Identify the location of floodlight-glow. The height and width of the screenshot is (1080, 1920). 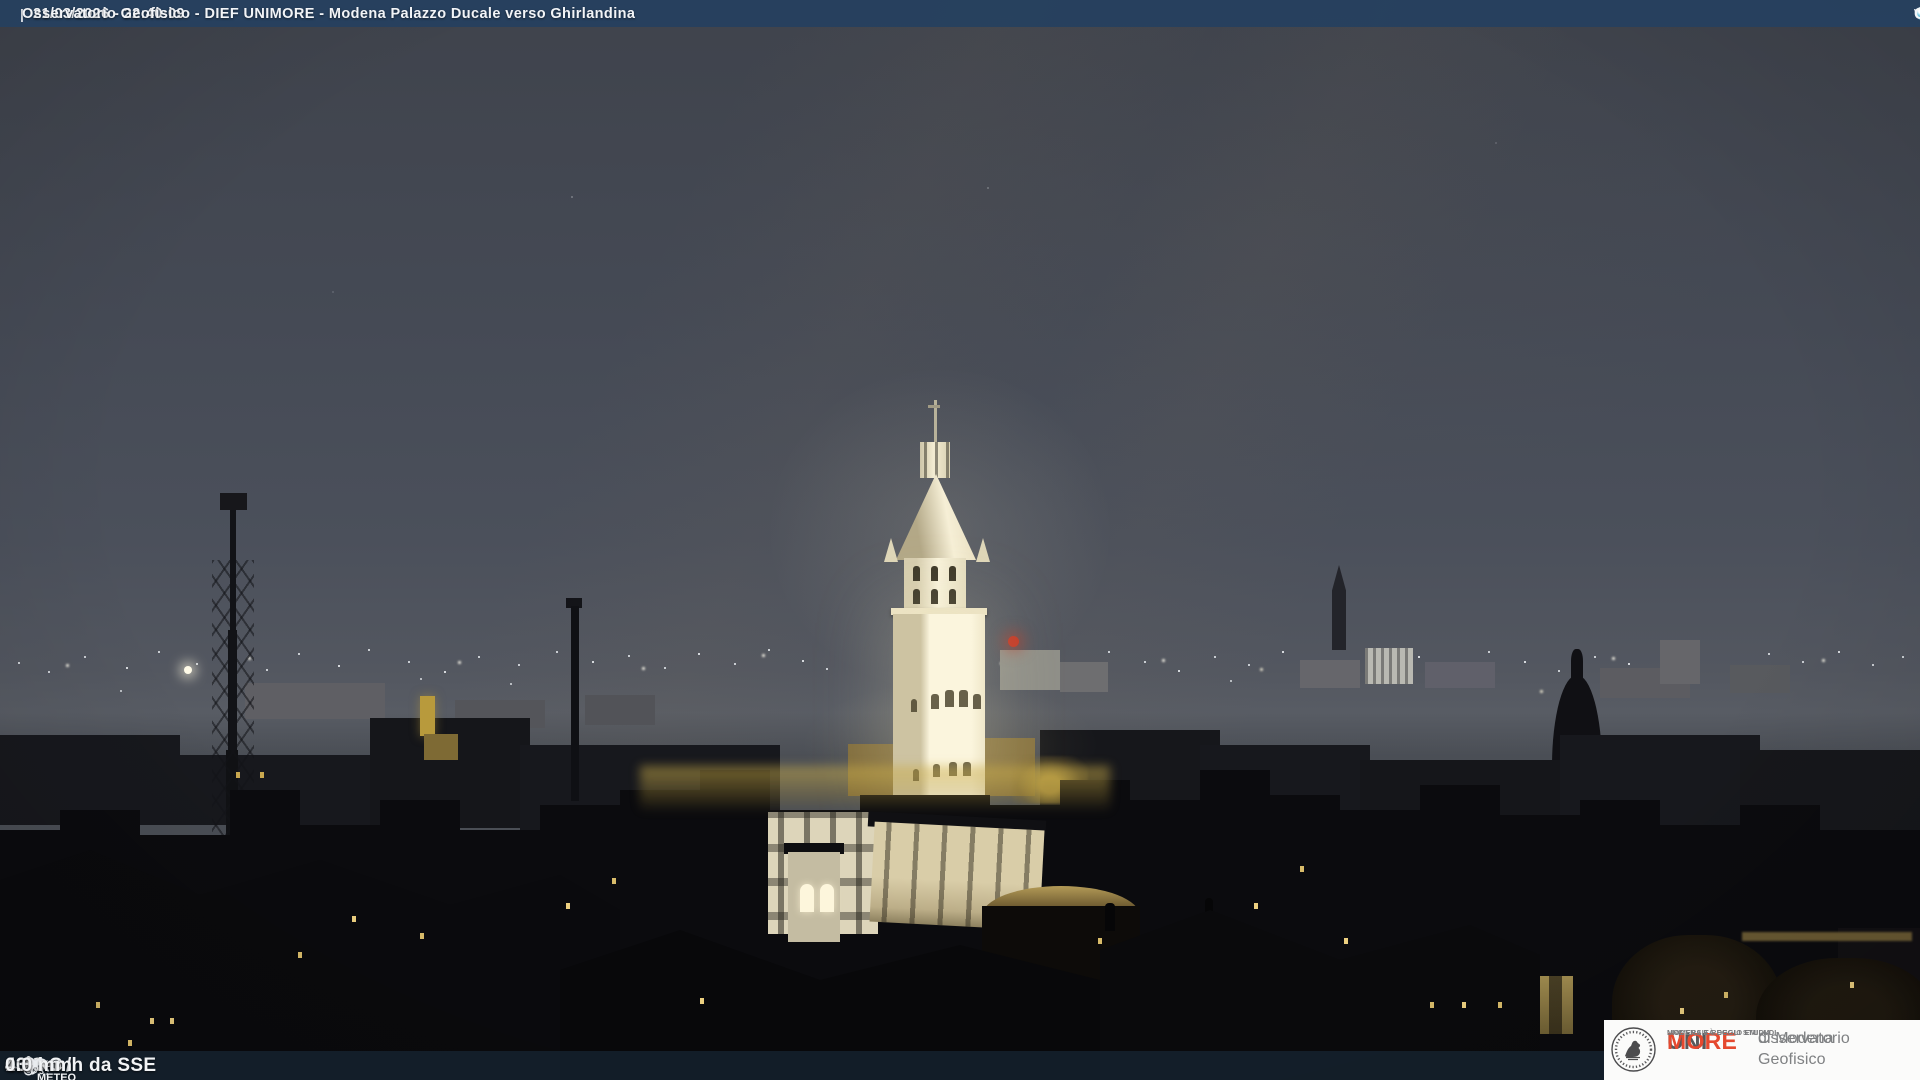
(875, 789).